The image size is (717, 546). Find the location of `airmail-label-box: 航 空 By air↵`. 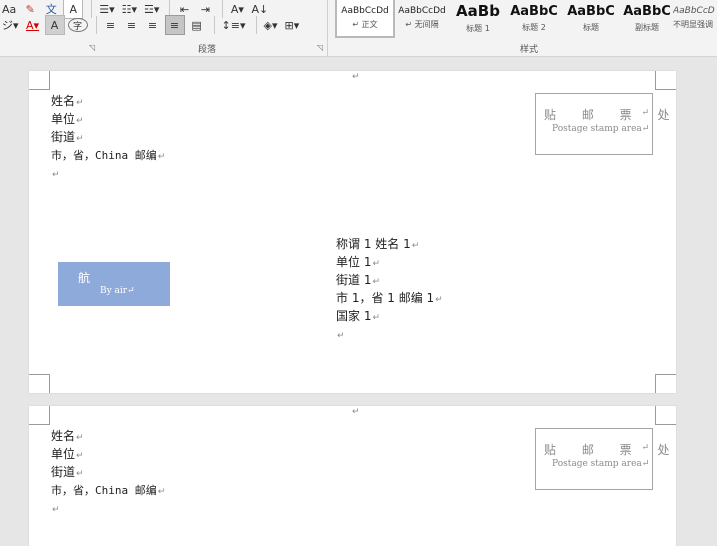

airmail-label-box: 航 空 By air↵ is located at coordinates (130, 284).